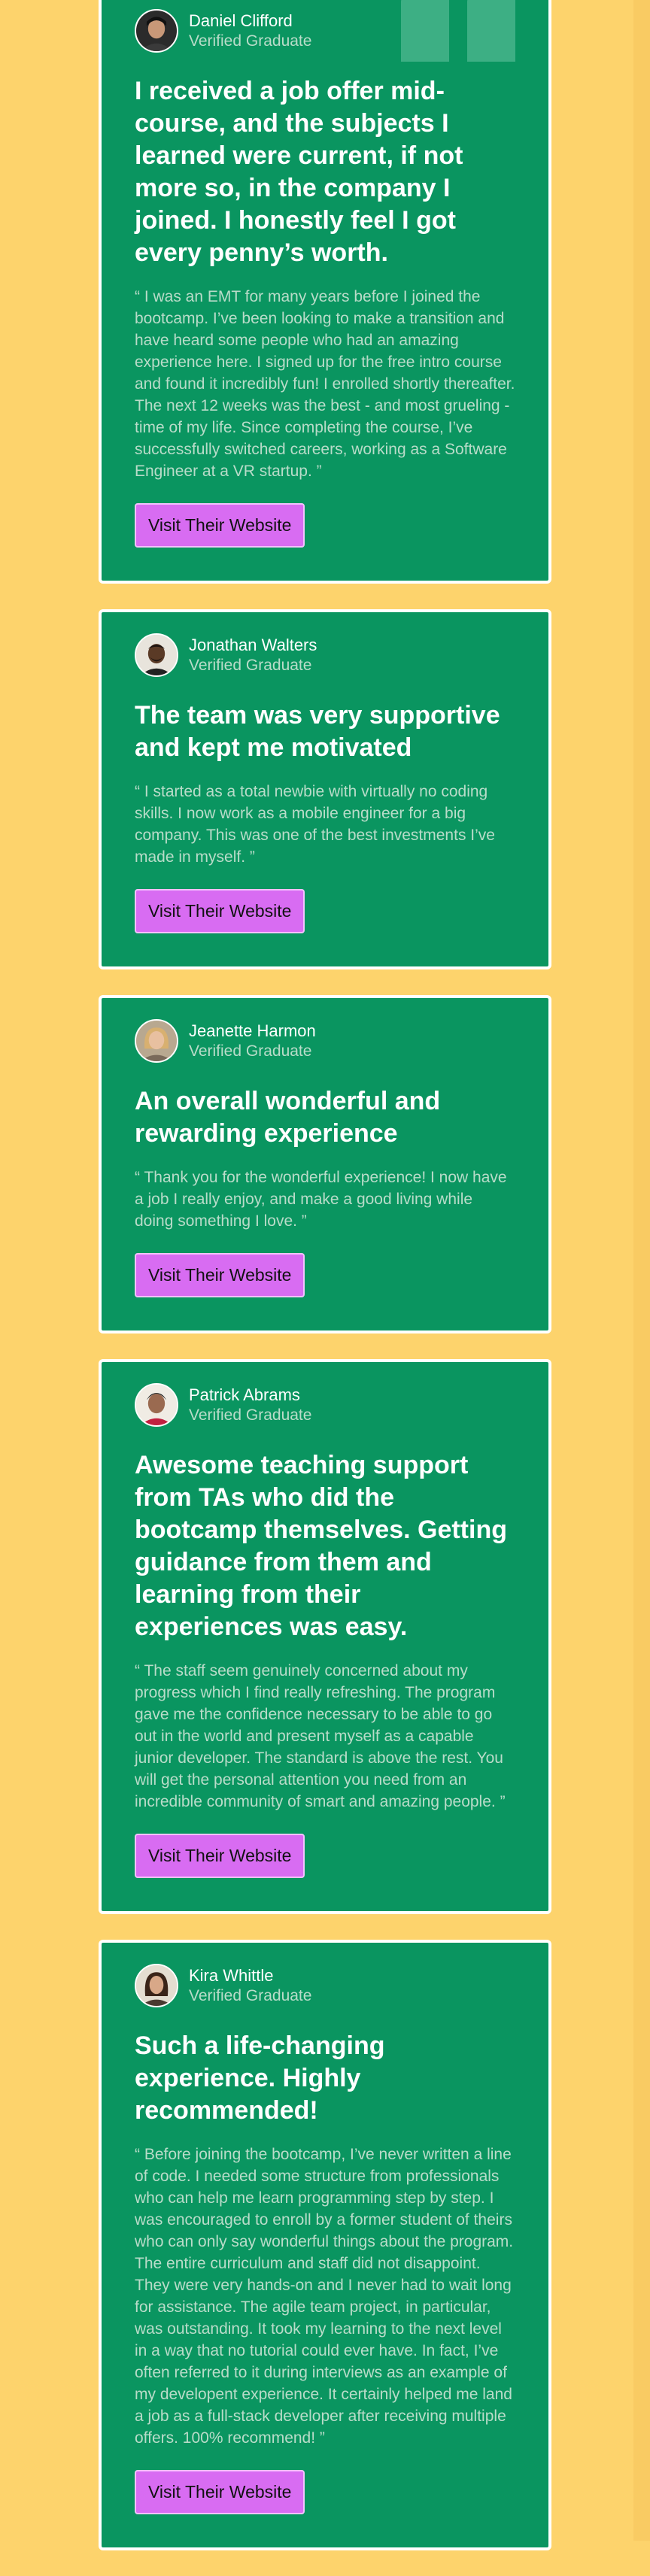  Describe the element at coordinates (231, 1975) in the screenshot. I see `author-name: Kira Whittle` at that location.